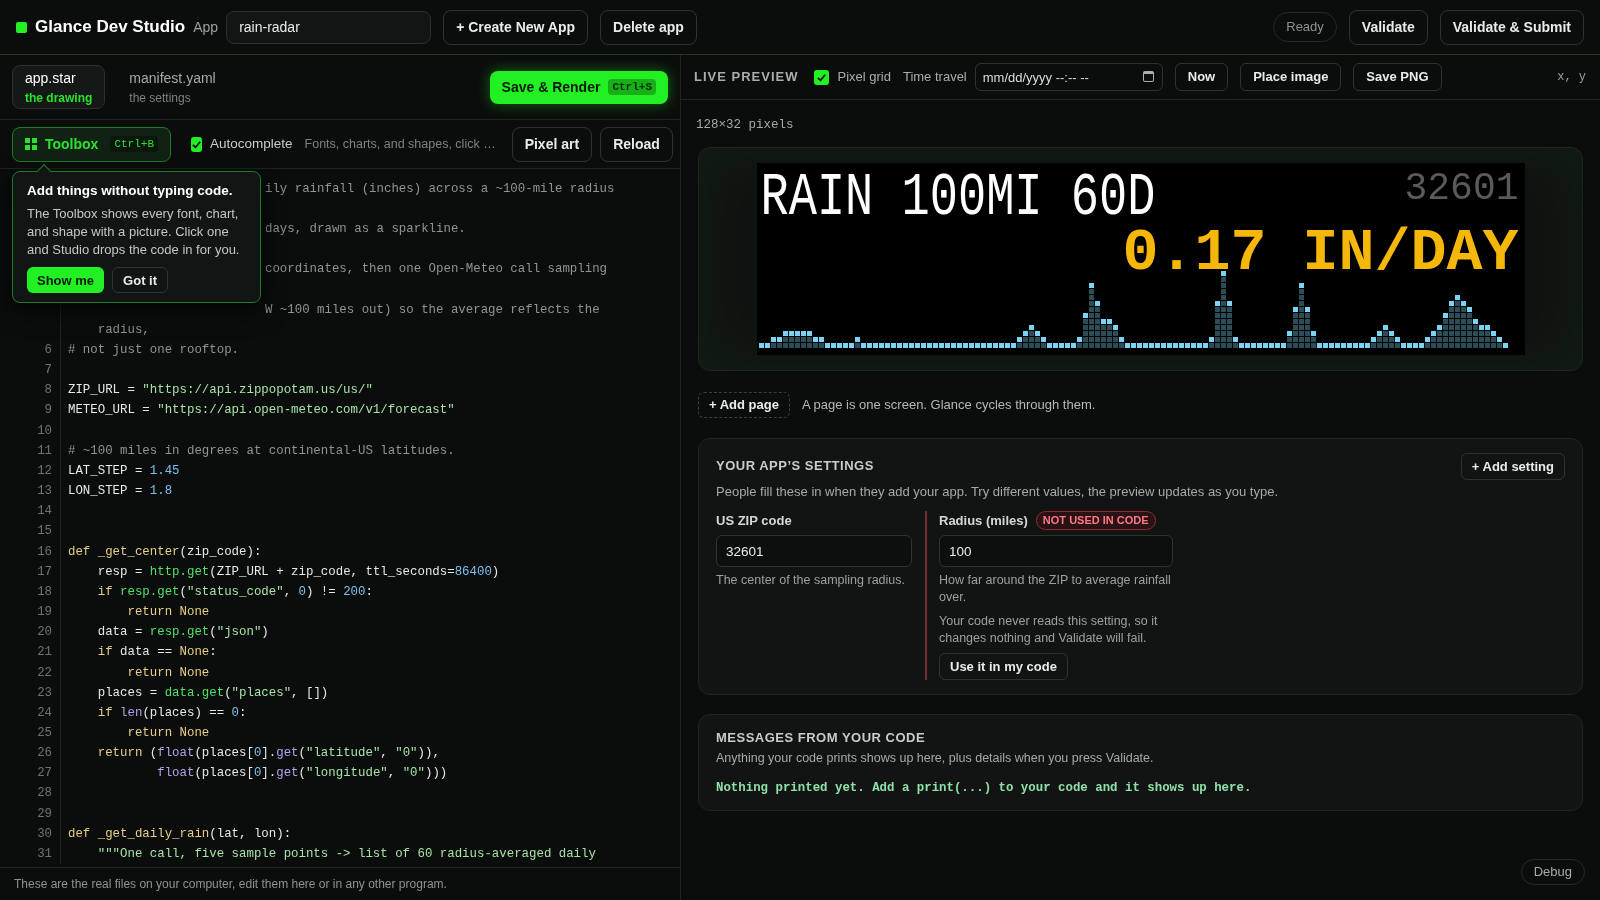  I want to click on code-line: """One call, five sample points -> list of 60 radius-averaged daily, so click(346, 854).